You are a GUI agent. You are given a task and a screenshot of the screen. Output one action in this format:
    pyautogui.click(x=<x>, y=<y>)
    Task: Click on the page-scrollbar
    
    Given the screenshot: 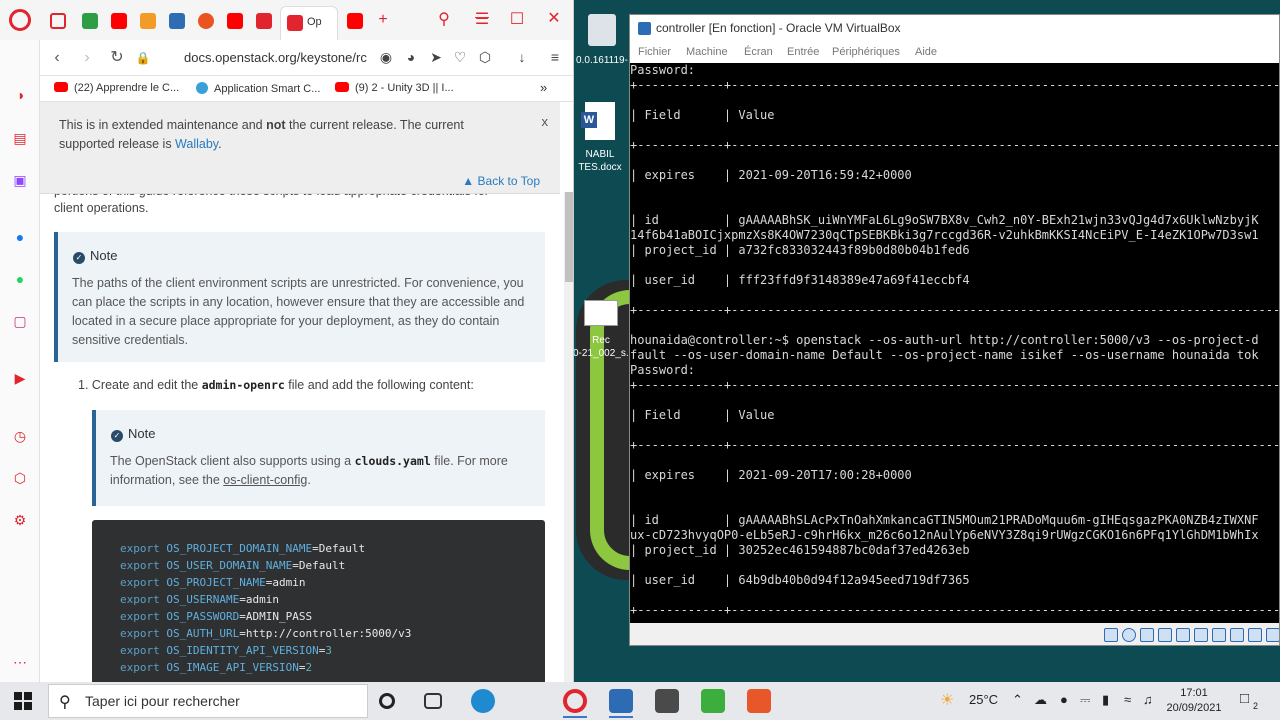 What is the action you would take?
    pyautogui.click(x=568, y=437)
    